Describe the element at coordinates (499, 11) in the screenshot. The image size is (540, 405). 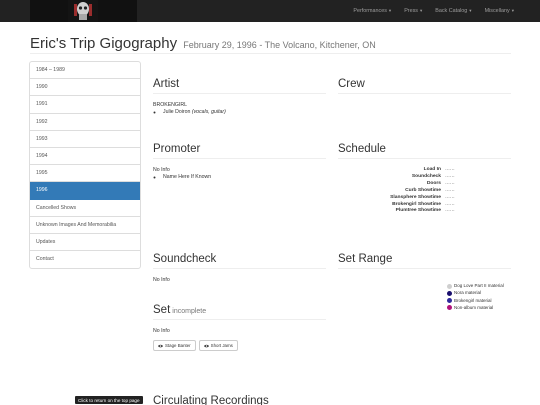
I see `nav-item-miscellany: Miscellany ▾` at that location.